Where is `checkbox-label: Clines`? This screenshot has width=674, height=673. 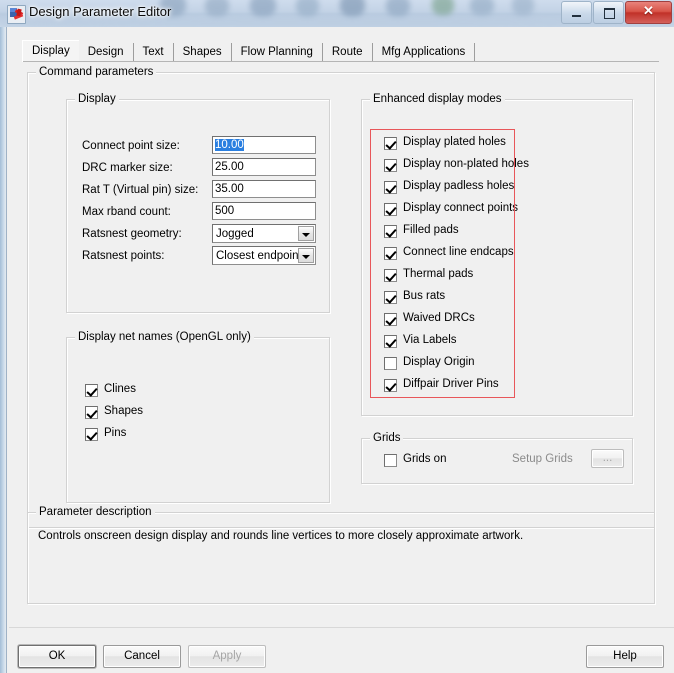 checkbox-label: Clines is located at coordinates (120, 389).